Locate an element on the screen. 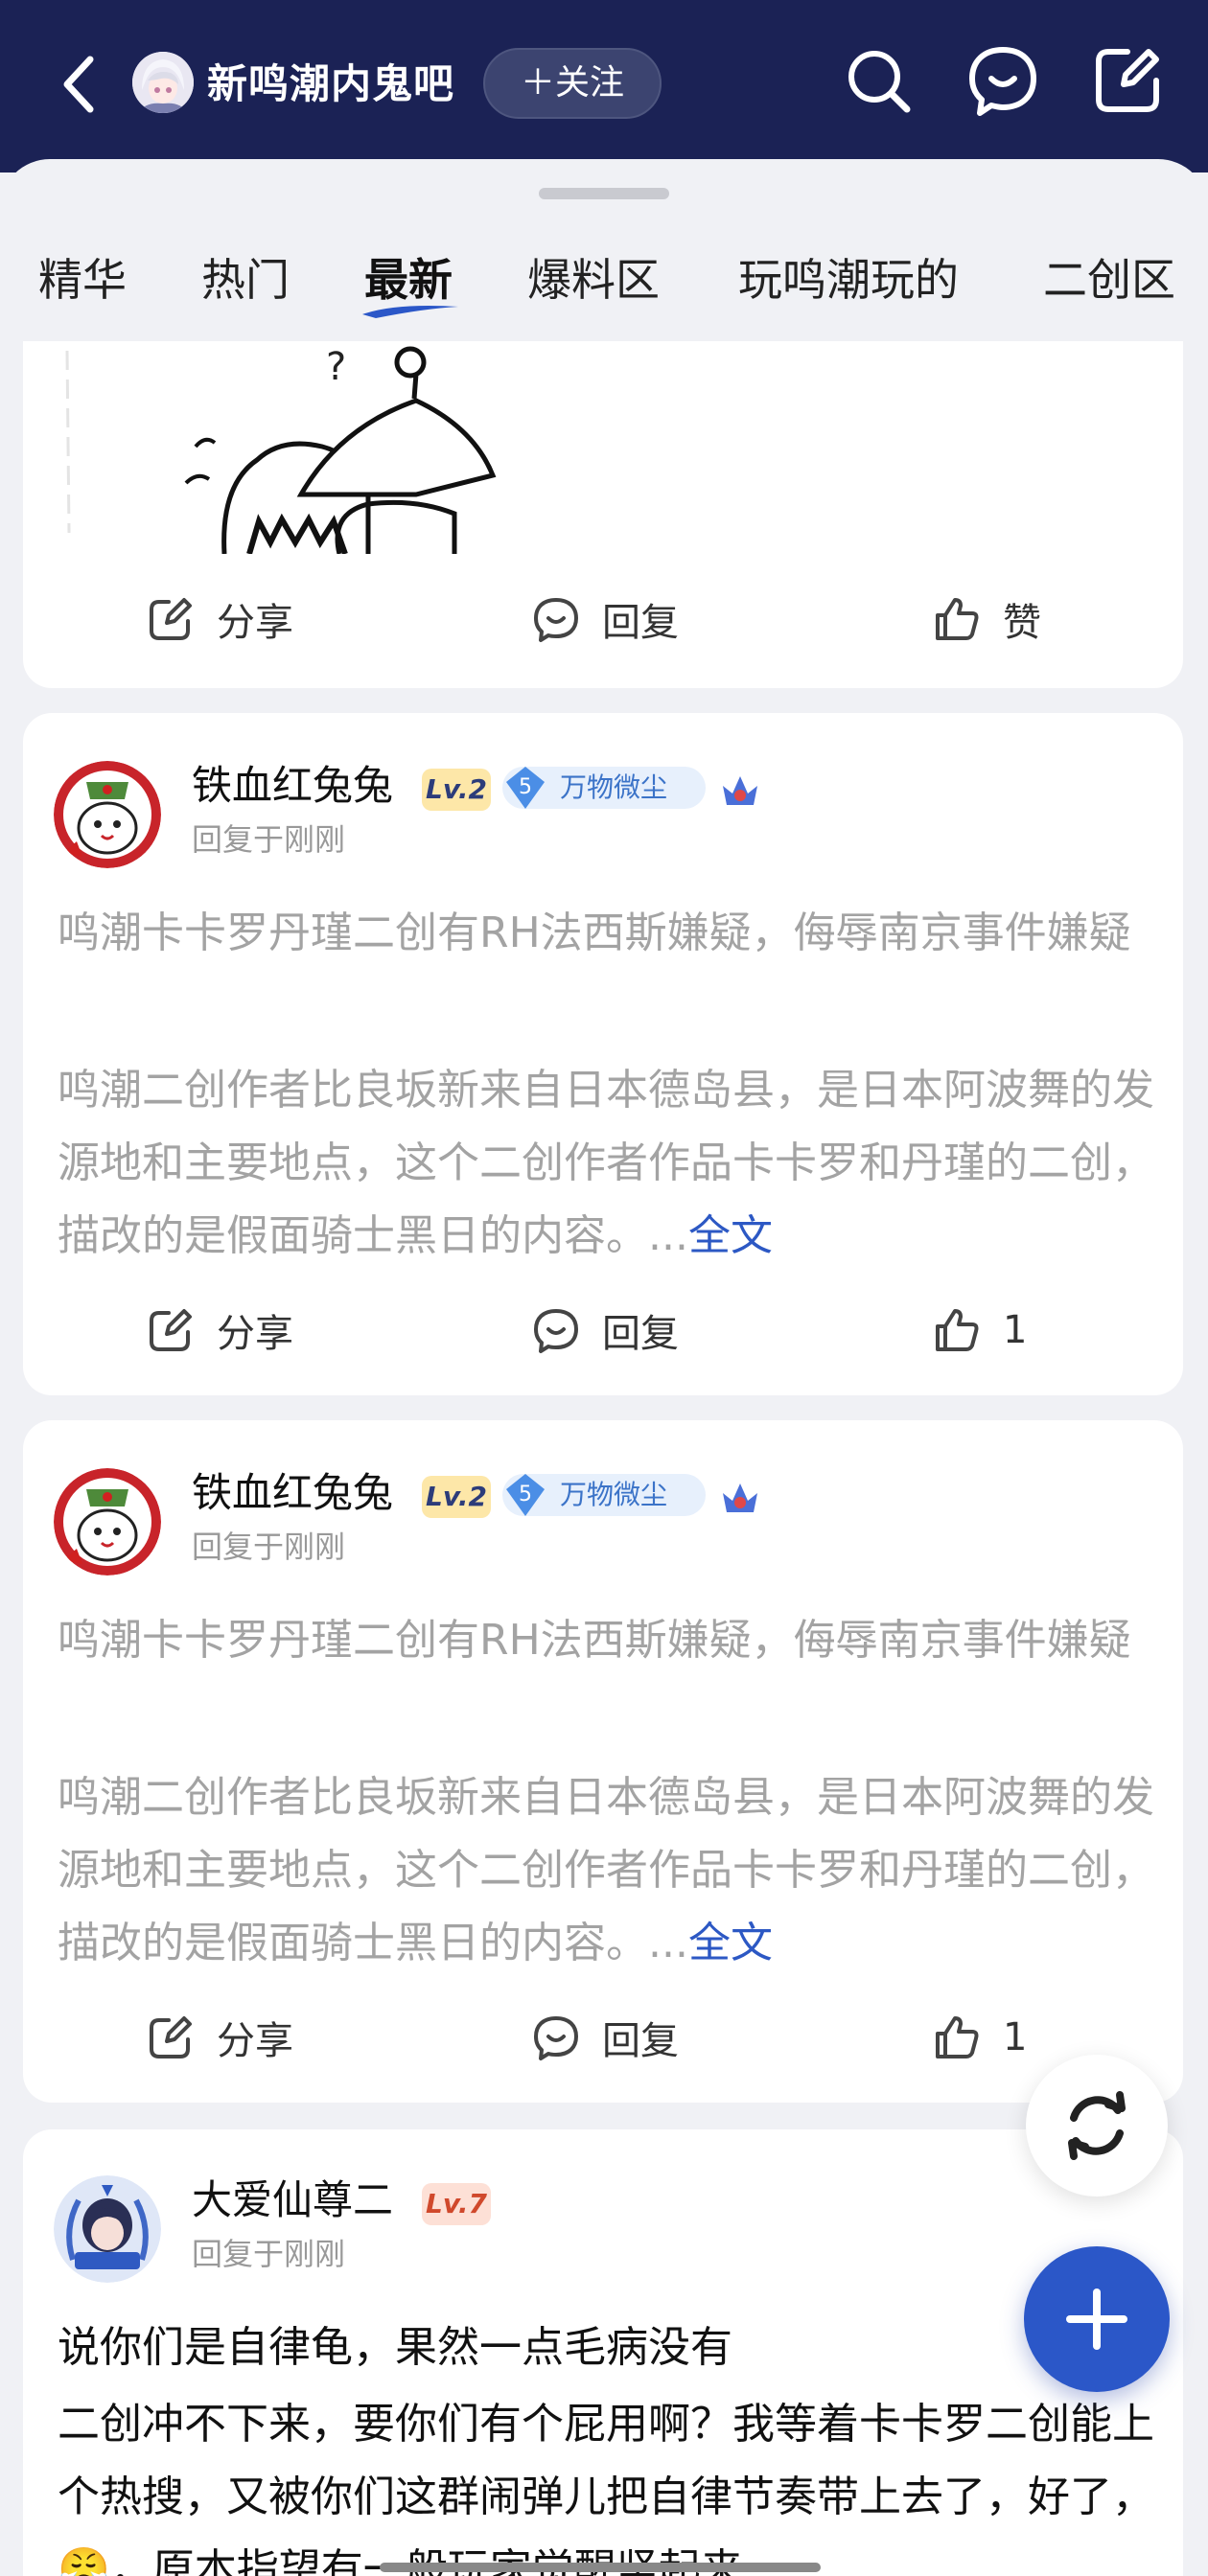 This screenshot has width=1208, height=2576. refresh-button is located at coordinates (1097, 2125).